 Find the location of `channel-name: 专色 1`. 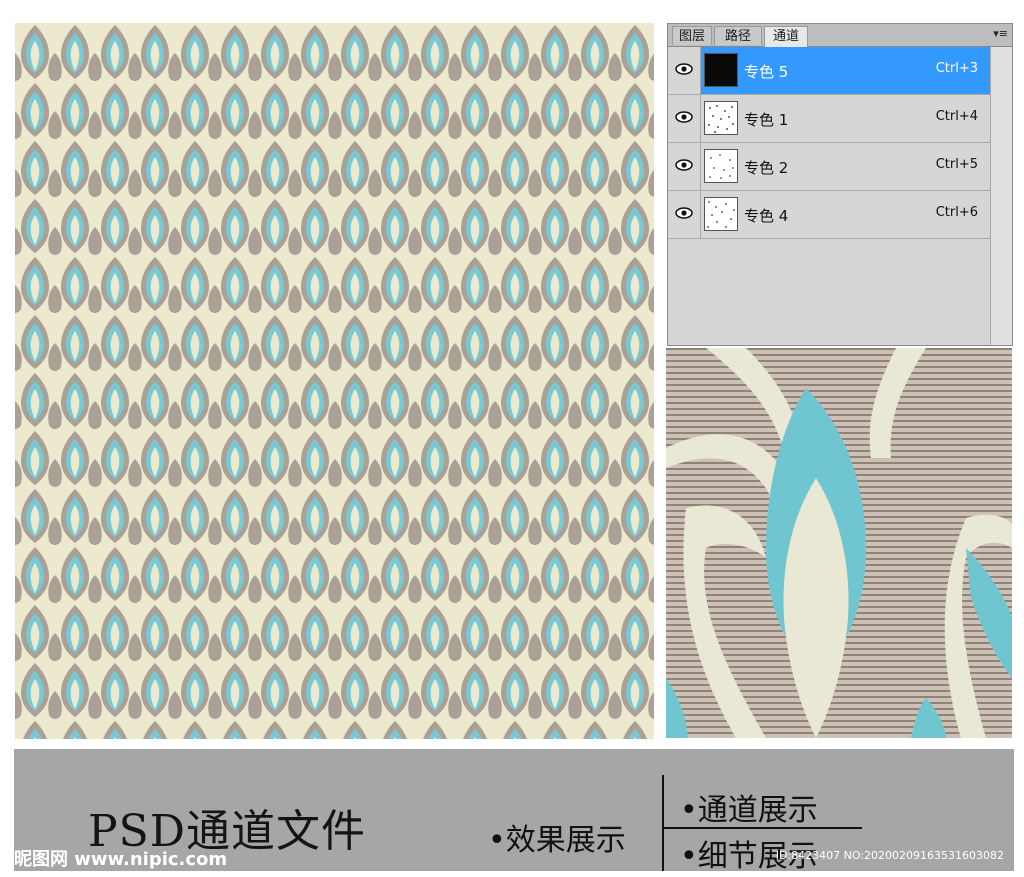

channel-name: 专色 1 is located at coordinates (766, 120).